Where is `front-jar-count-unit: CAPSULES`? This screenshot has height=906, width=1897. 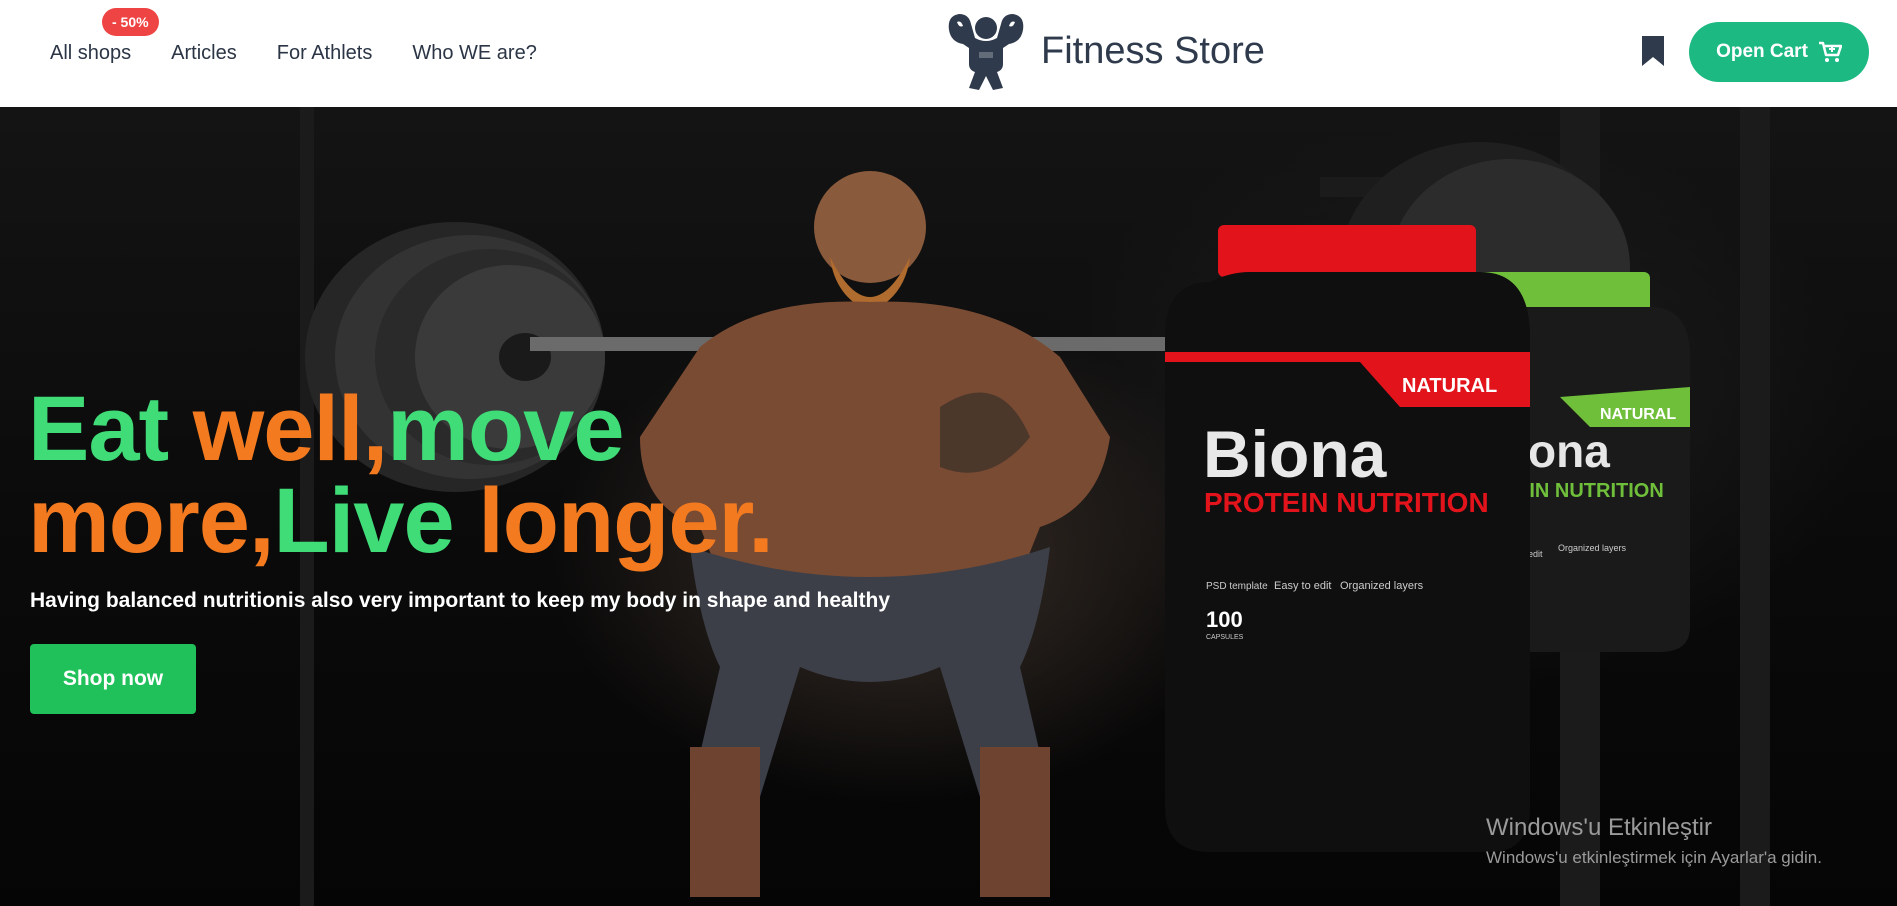 front-jar-count-unit: CAPSULES is located at coordinates (1225, 637).